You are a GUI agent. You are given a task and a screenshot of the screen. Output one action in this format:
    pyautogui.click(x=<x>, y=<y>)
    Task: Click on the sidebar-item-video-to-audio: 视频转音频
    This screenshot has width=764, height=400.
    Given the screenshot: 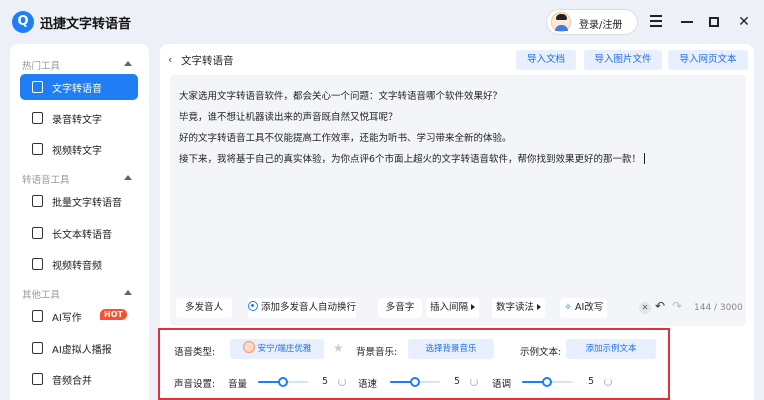 What is the action you would take?
    pyautogui.click(x=79, y=264)
    